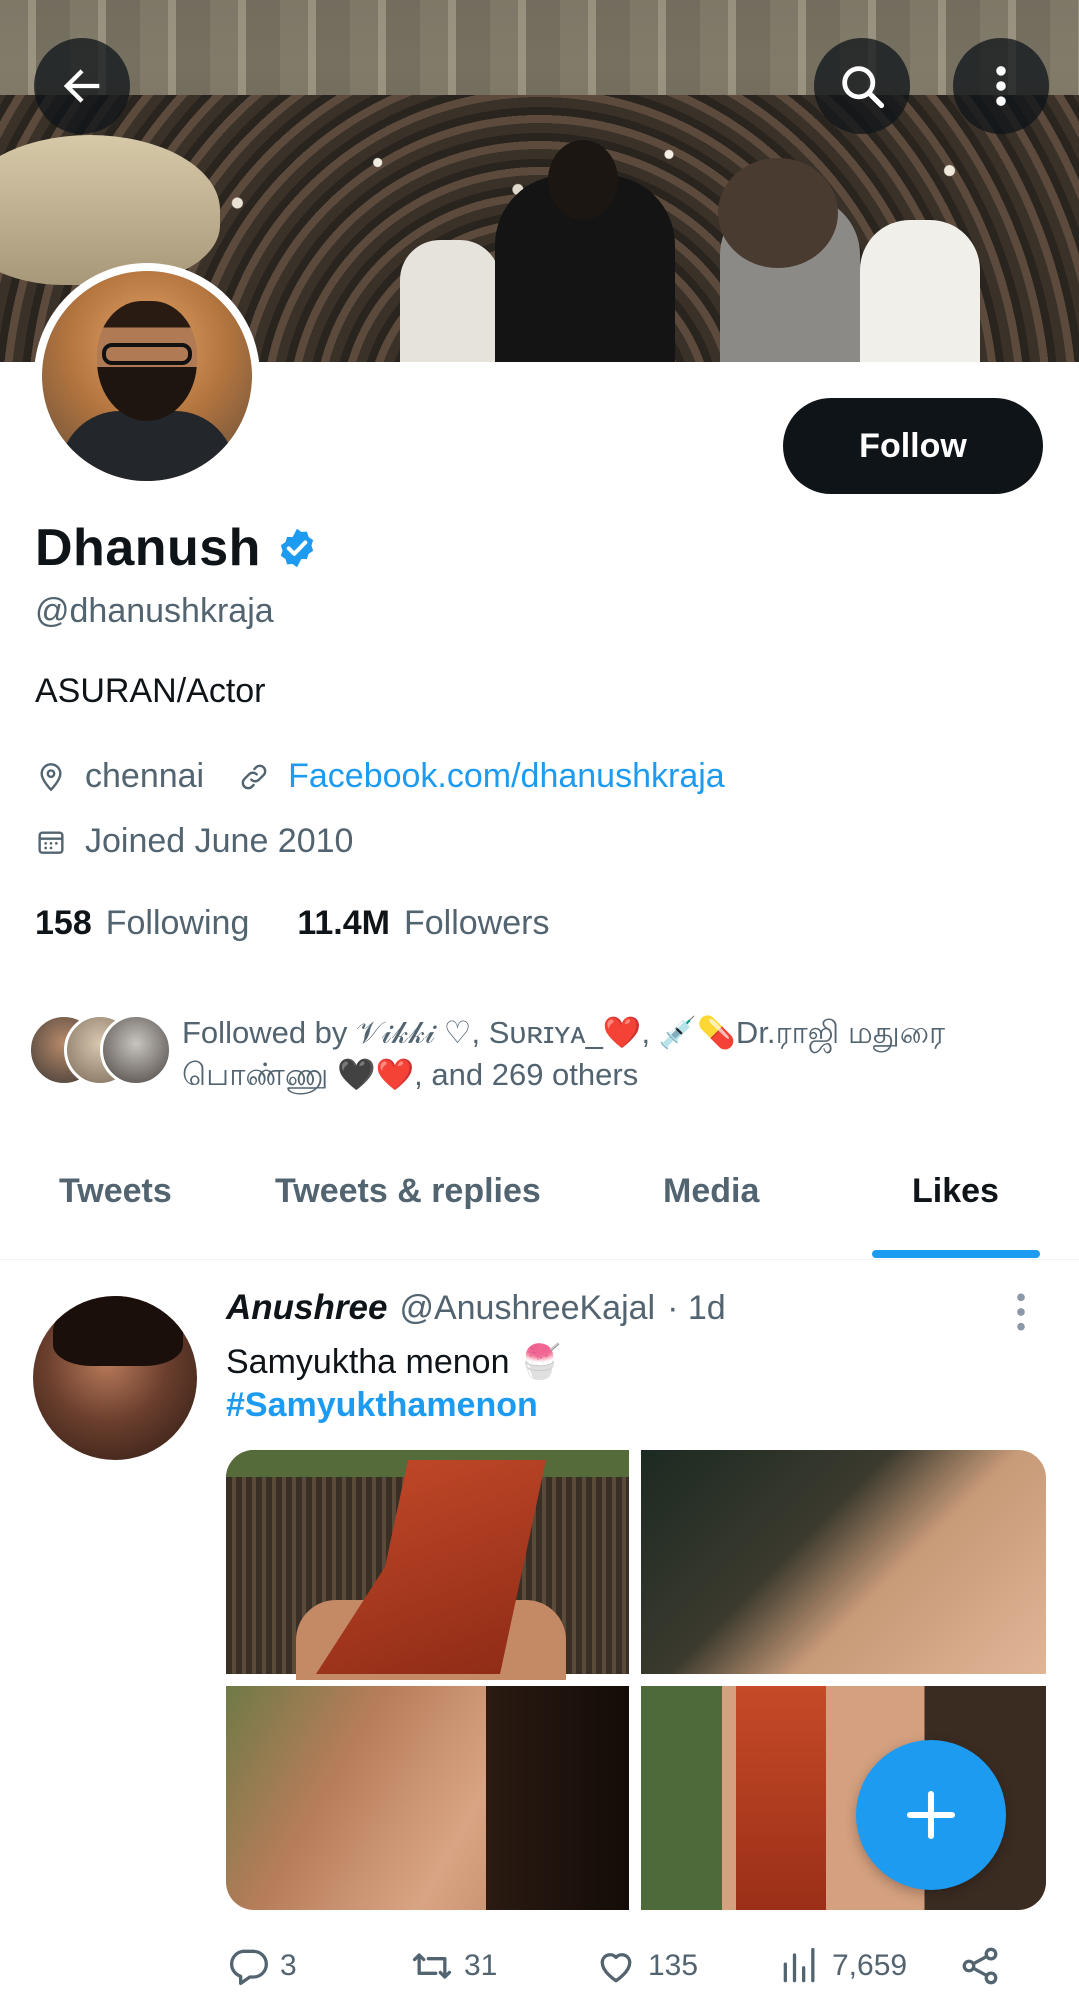 The height and width of the screenshot is (2008, 1079). Describe the element at coordinates (646, 1966) in the screenshot. I see `like-button: 135` at that location.